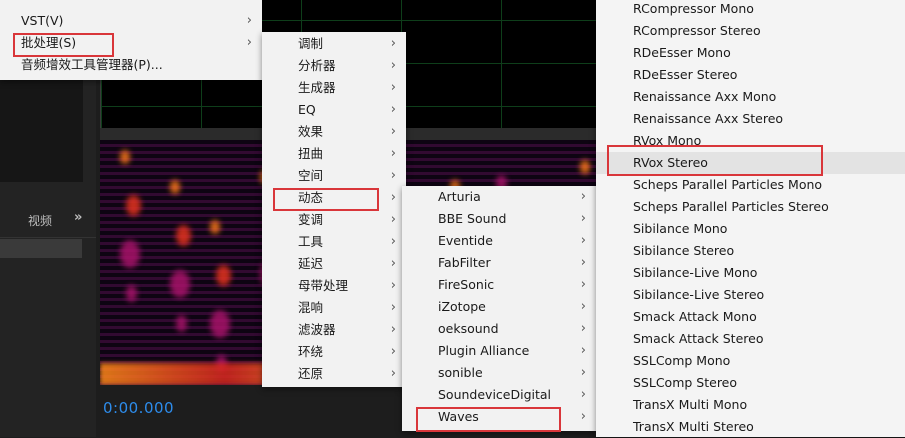  Describe the element at coordinates (499, 197) in the screenshot. I see `menu3-item-0: Arturia ›` at that location.